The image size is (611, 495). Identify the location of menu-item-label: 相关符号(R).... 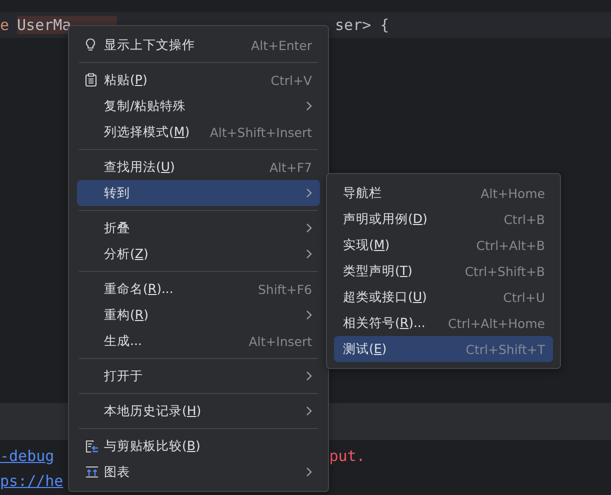
(384, 323).